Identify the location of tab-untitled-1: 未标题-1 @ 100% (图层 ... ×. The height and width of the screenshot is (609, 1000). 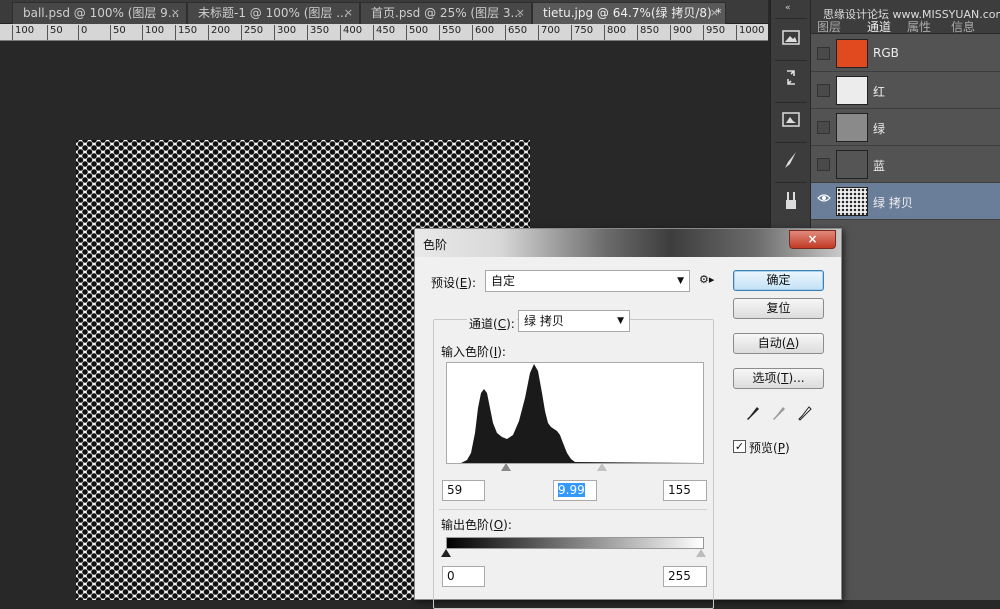
(273, 13).